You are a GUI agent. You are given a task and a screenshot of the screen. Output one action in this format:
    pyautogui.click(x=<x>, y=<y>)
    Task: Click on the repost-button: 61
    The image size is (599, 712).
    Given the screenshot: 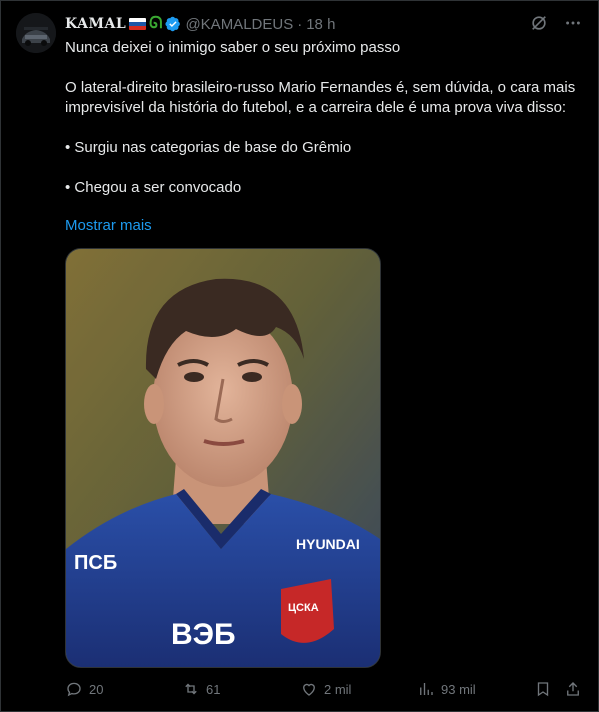 What is the action you would take?
    pyautogui.click(x=201, y=689)
    